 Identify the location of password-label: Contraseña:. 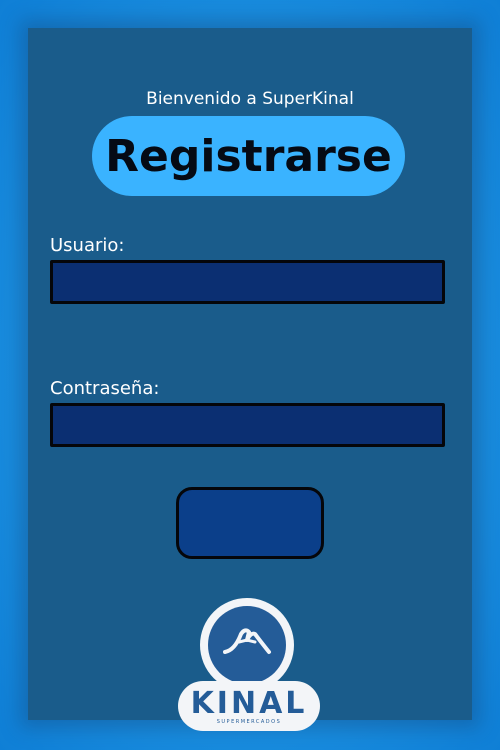
(105, 388).